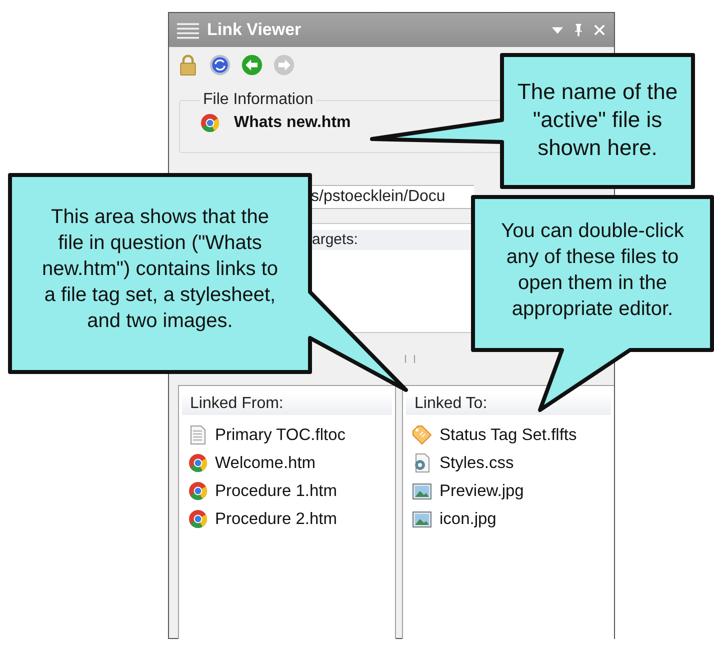 The width and height of the screenshot is (714, 654). I want to click on menu-icon, so click(188, 30).